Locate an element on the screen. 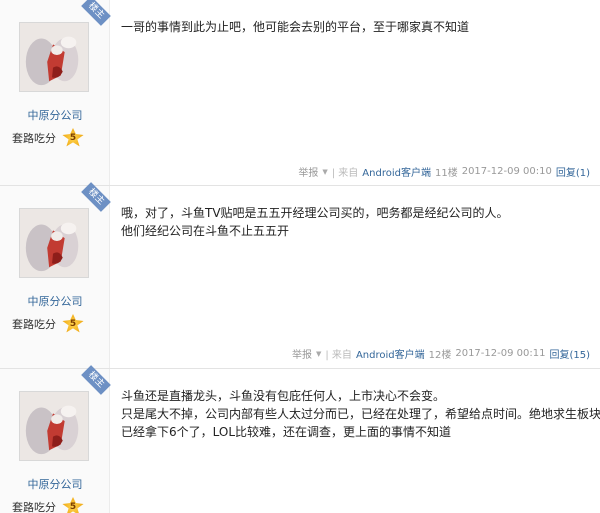 Image resolution: width=600 pixels, height=513 pixels. post-line: 只是尾大不掉，公司内部有些人太过分而已，已经在处理了，希望给点时间。绝地求生板块 is located at coordinates (360, 414).